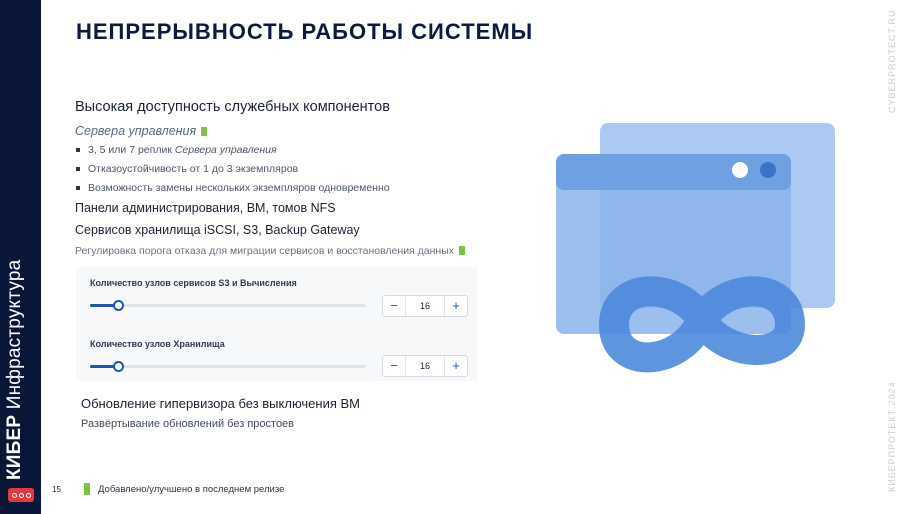  Describe the element at coordinates (892, 436) in the screenshot. I see `copyright-label: КИБЕРПРОТЕКТ 2024` at that location.